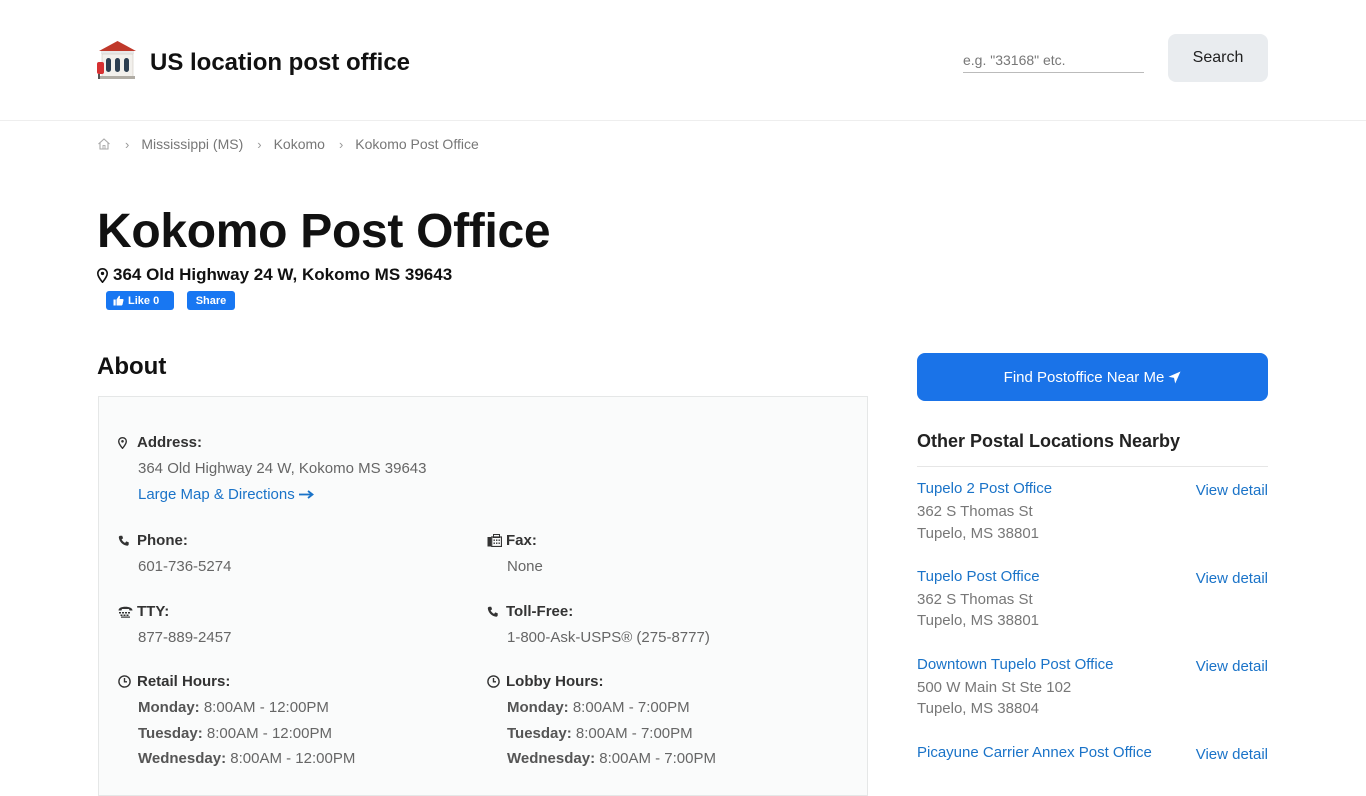  Describe the element at coordinates (153, 611) in the screenshot. I see `tty-label: TTY:` at that location.